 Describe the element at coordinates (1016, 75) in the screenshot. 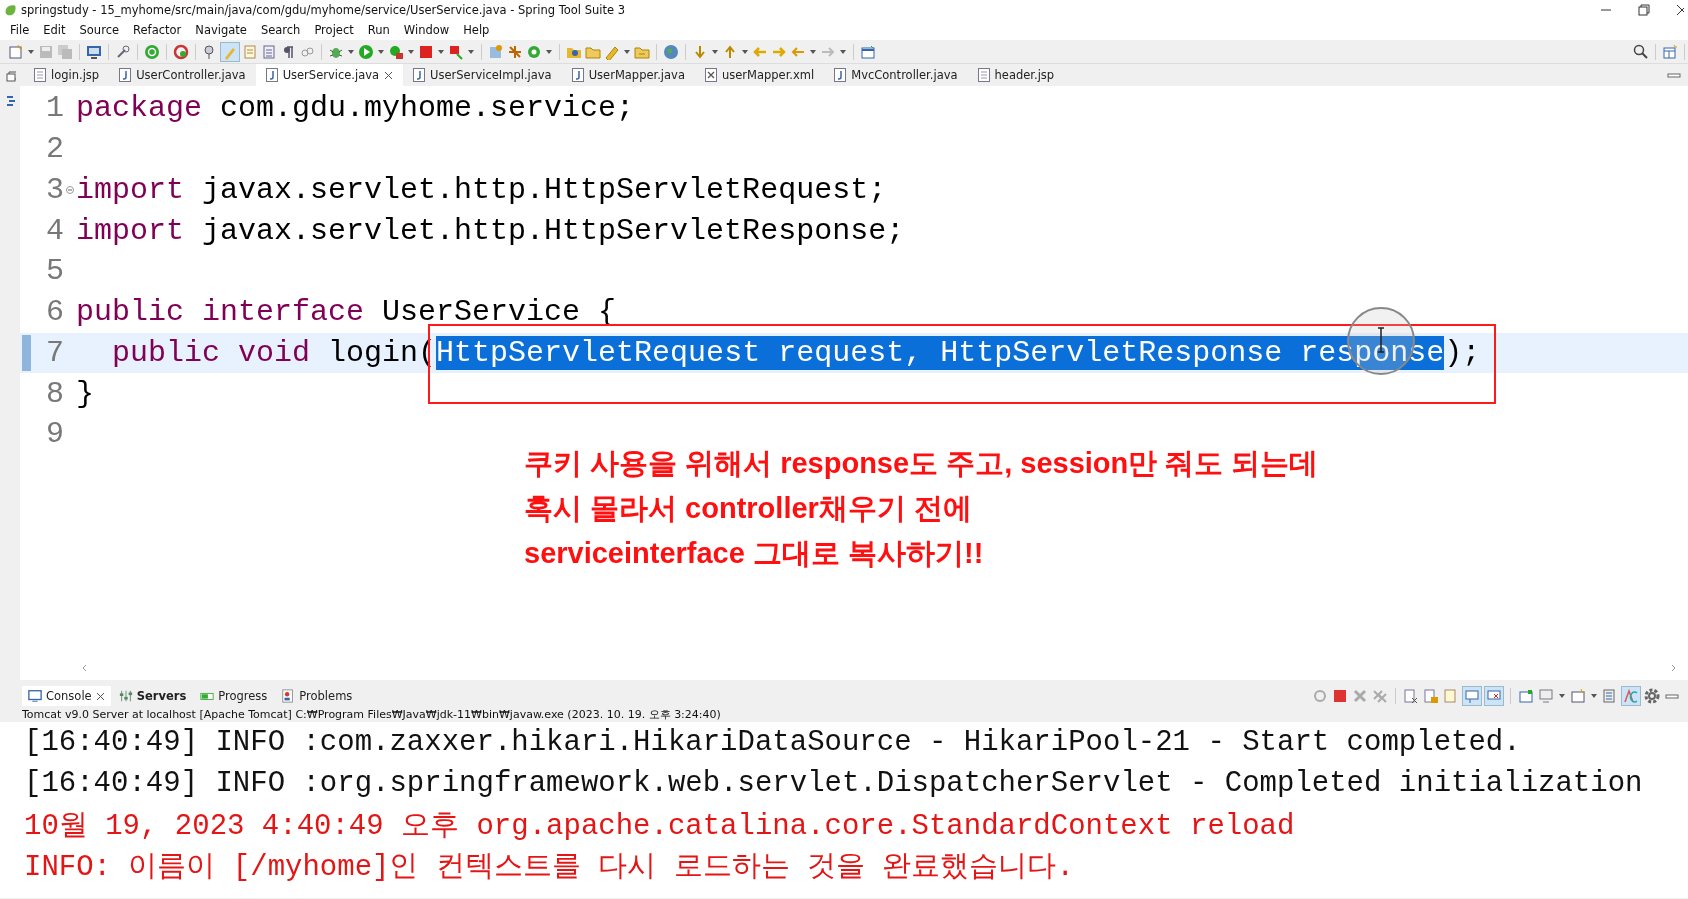

I see `editor-tab: header.jsp` at that location.